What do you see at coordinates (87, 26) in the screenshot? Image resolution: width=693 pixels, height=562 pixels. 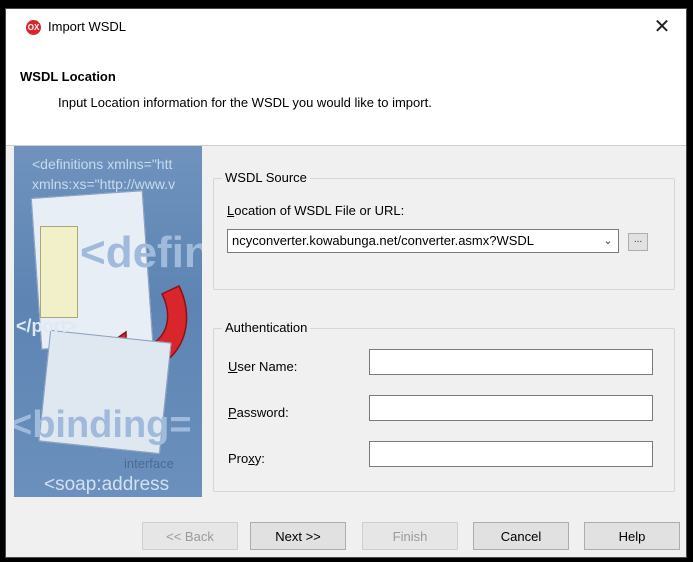 I see `window-title: Import WSDL` at bounding box center [87, 26].